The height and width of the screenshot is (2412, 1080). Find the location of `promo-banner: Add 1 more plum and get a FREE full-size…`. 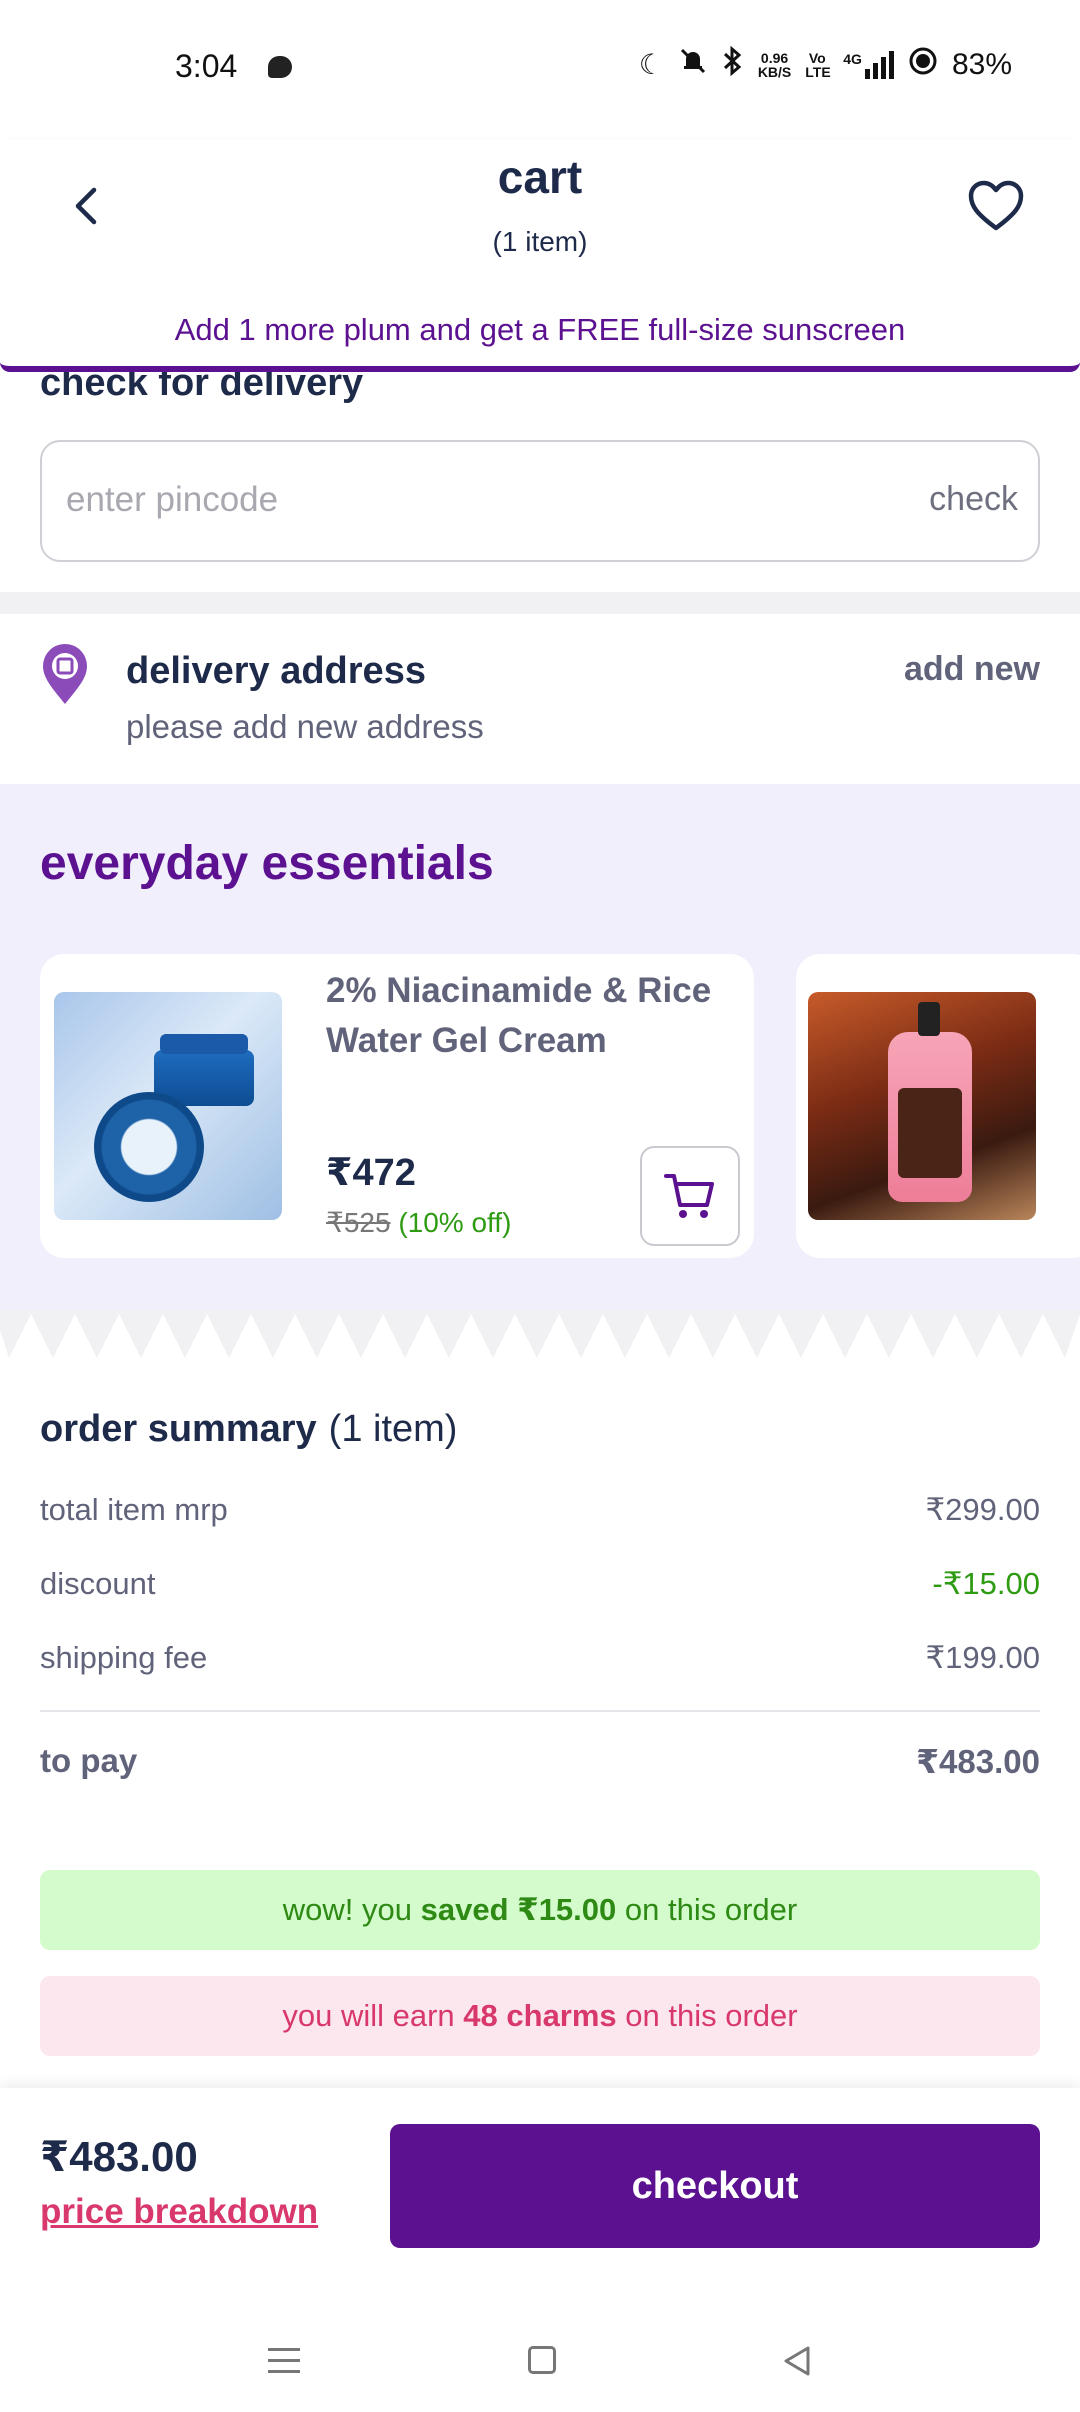

promo-banner: Add 1 more plum and get a FREE full-size… is located at coordinates (540, 332).